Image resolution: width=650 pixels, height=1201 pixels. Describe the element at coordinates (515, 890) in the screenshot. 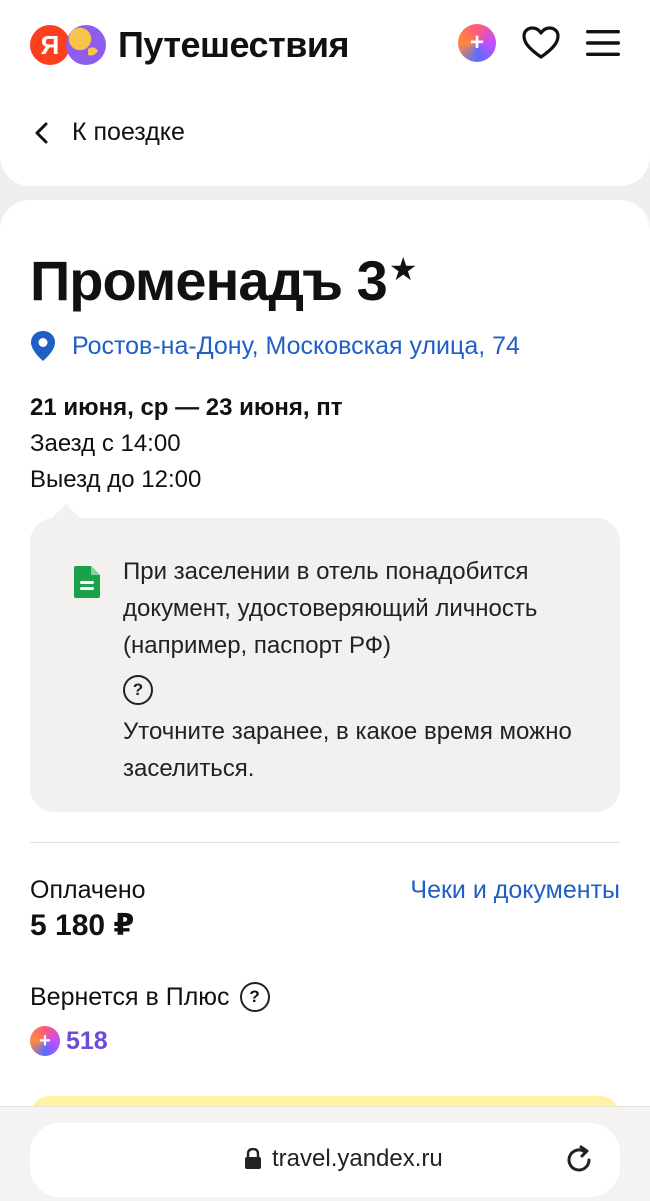

I see `receipts-link: Чеки и документы` at that location.